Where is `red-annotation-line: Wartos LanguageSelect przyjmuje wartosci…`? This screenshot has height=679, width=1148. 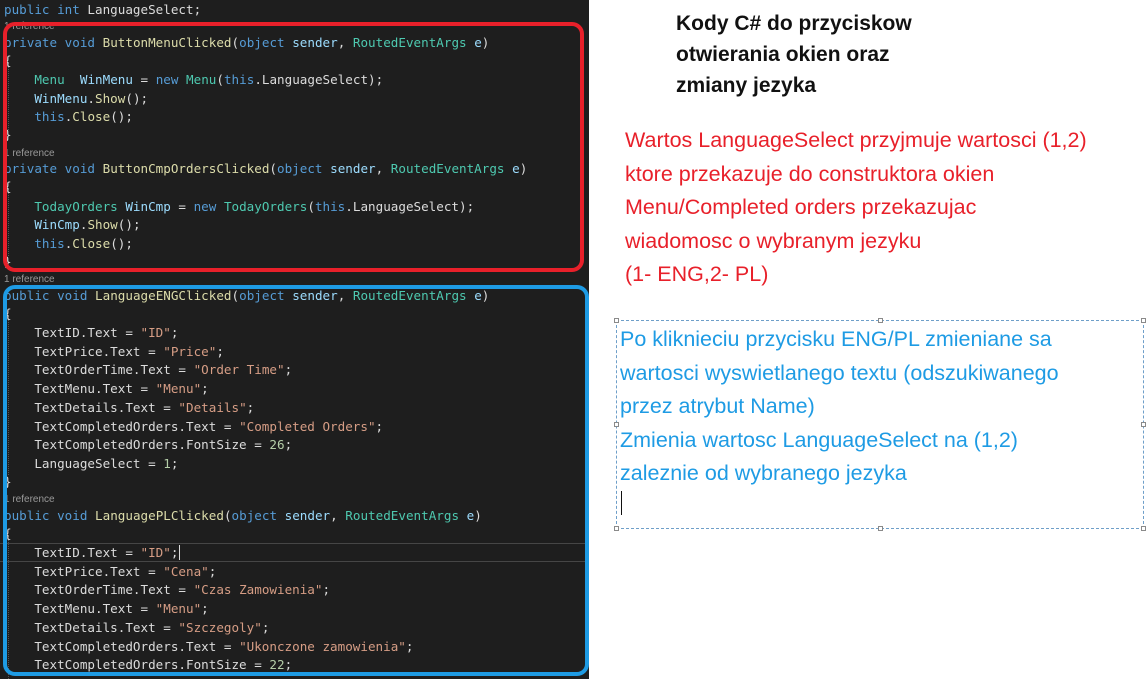 red-annotation-line: Wartos LanguageSelect przyjmuje wartosci… is located at coordinates (856, 140).